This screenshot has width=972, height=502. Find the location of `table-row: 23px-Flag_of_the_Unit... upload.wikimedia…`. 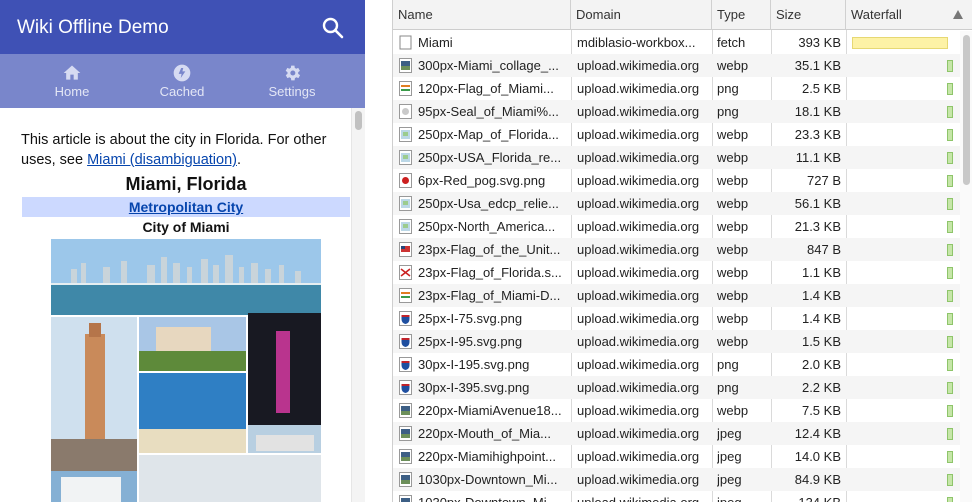

table-row: 23px-Flag_of_the_Unit... upload.wikimedia… is located at coordinates (682, 249).